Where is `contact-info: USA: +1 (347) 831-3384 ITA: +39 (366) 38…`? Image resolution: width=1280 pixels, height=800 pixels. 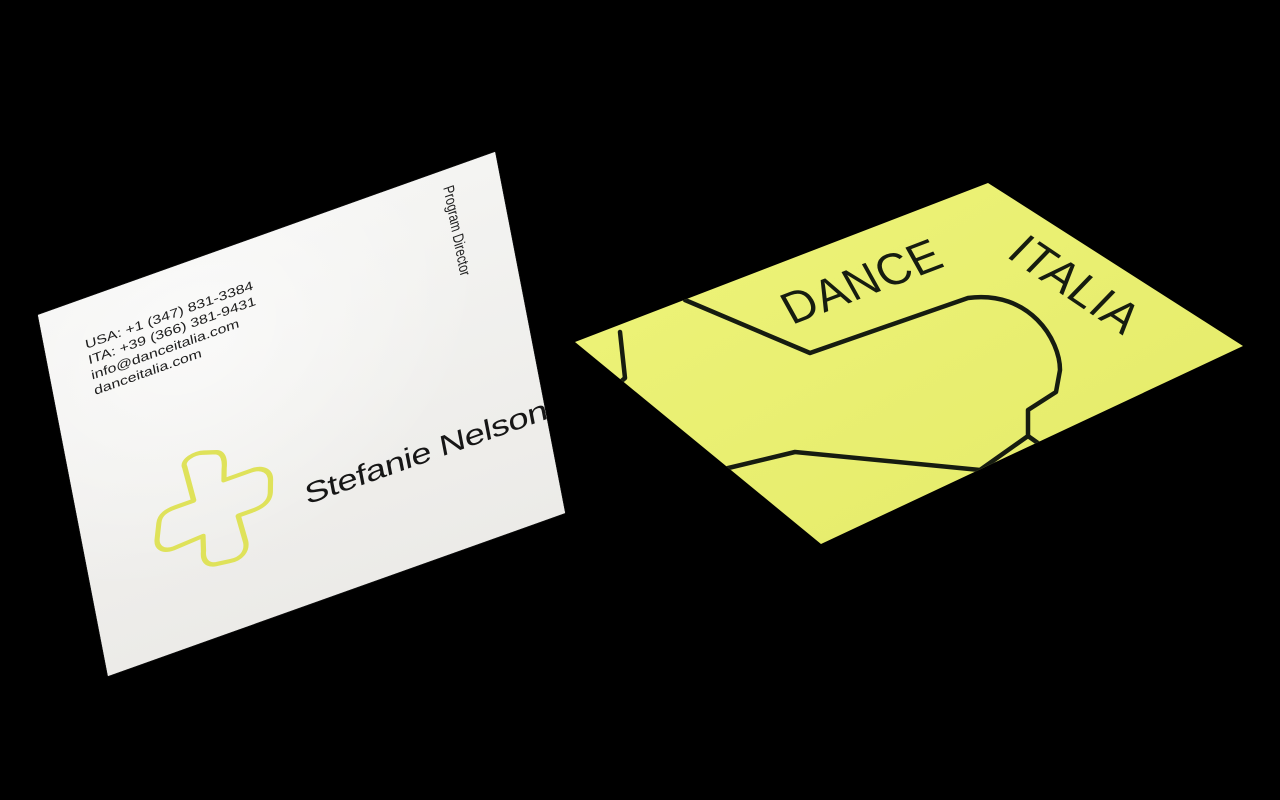
contact-info: USA: +1 (347) 831-3384 ITA: +39 (366) 38… is located at coordinates (174, 337).